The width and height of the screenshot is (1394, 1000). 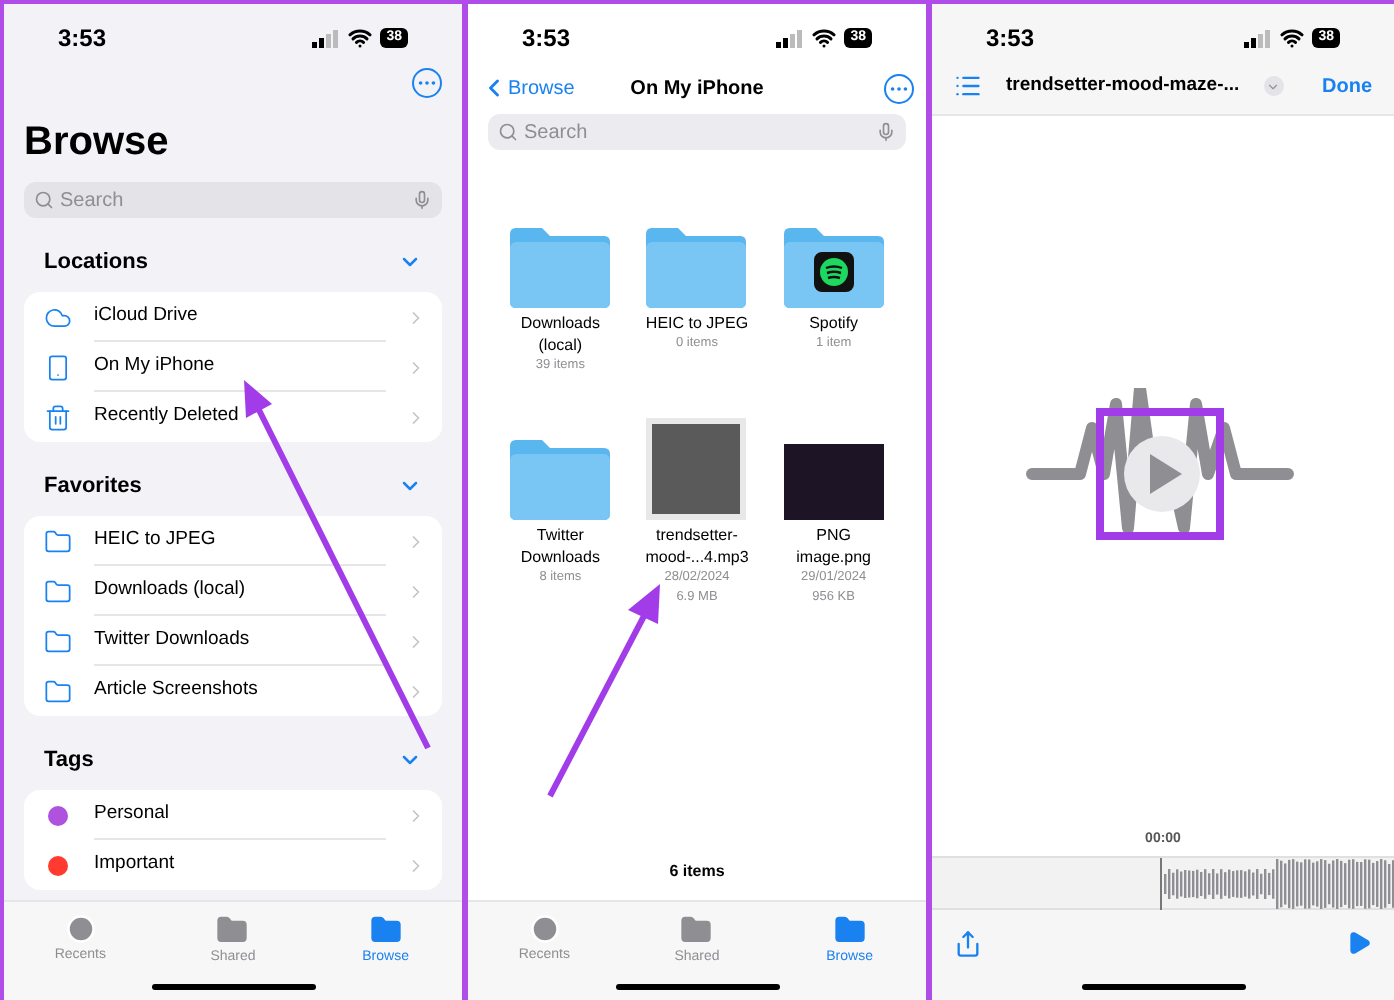 I want to click on list-row: Twitter Downloads, so click(x=233, y=641).